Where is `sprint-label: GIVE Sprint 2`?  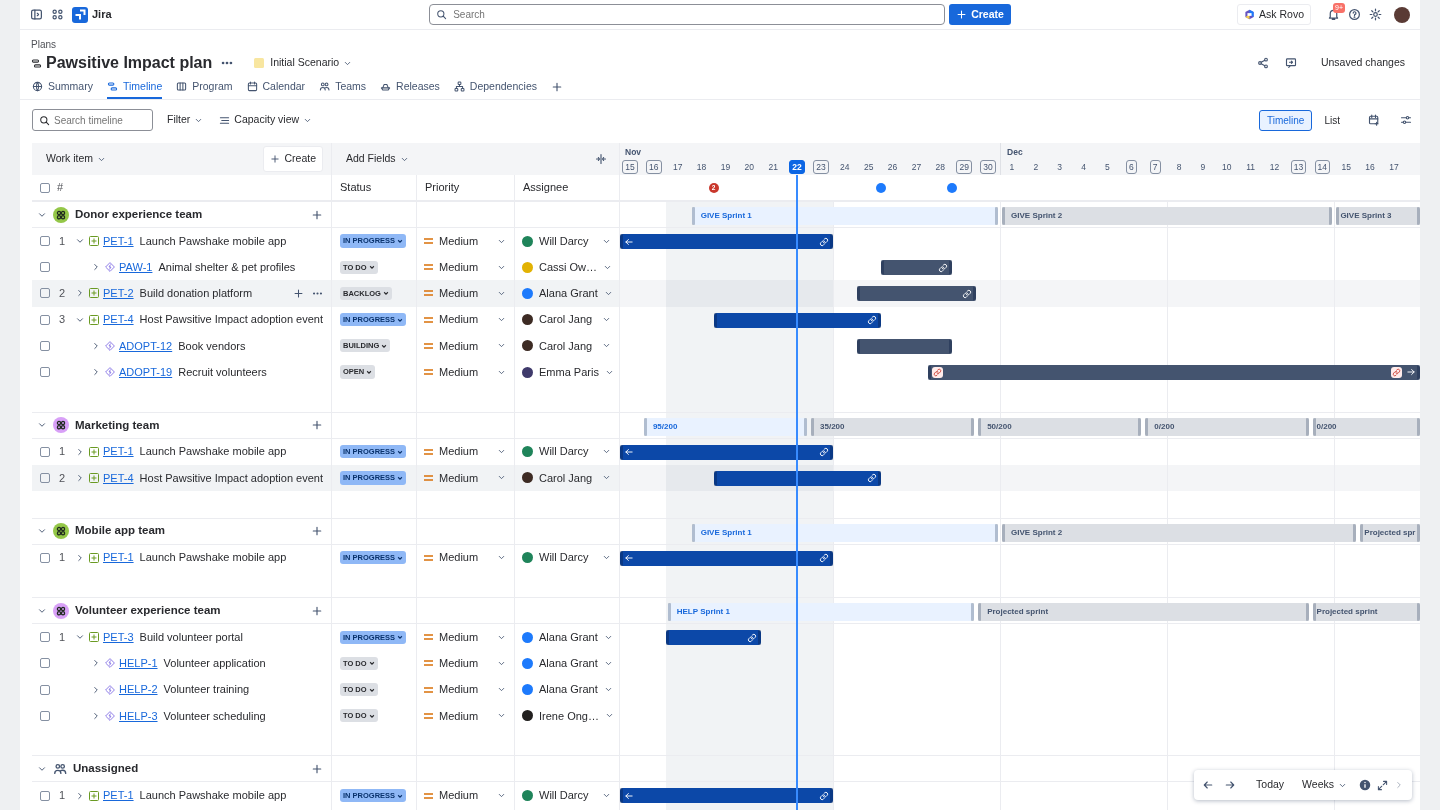 sprint-label: GIVE Sprint 2 is located at coordinates (1167, 216).